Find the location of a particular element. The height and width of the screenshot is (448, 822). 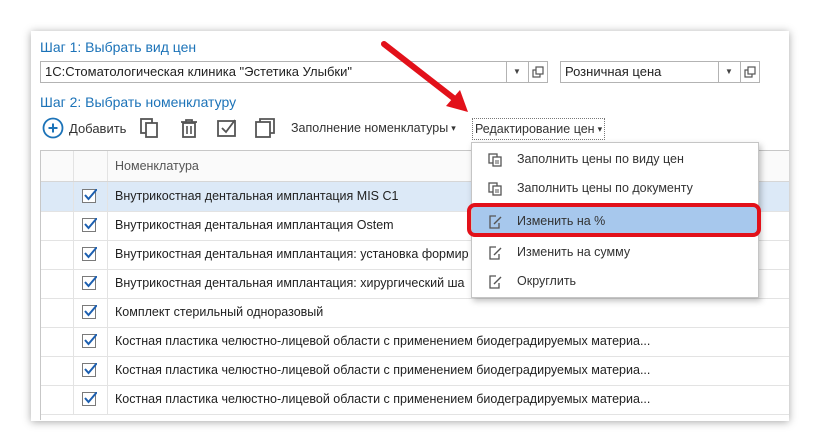

copy-button is located at coordinates (150, 128).